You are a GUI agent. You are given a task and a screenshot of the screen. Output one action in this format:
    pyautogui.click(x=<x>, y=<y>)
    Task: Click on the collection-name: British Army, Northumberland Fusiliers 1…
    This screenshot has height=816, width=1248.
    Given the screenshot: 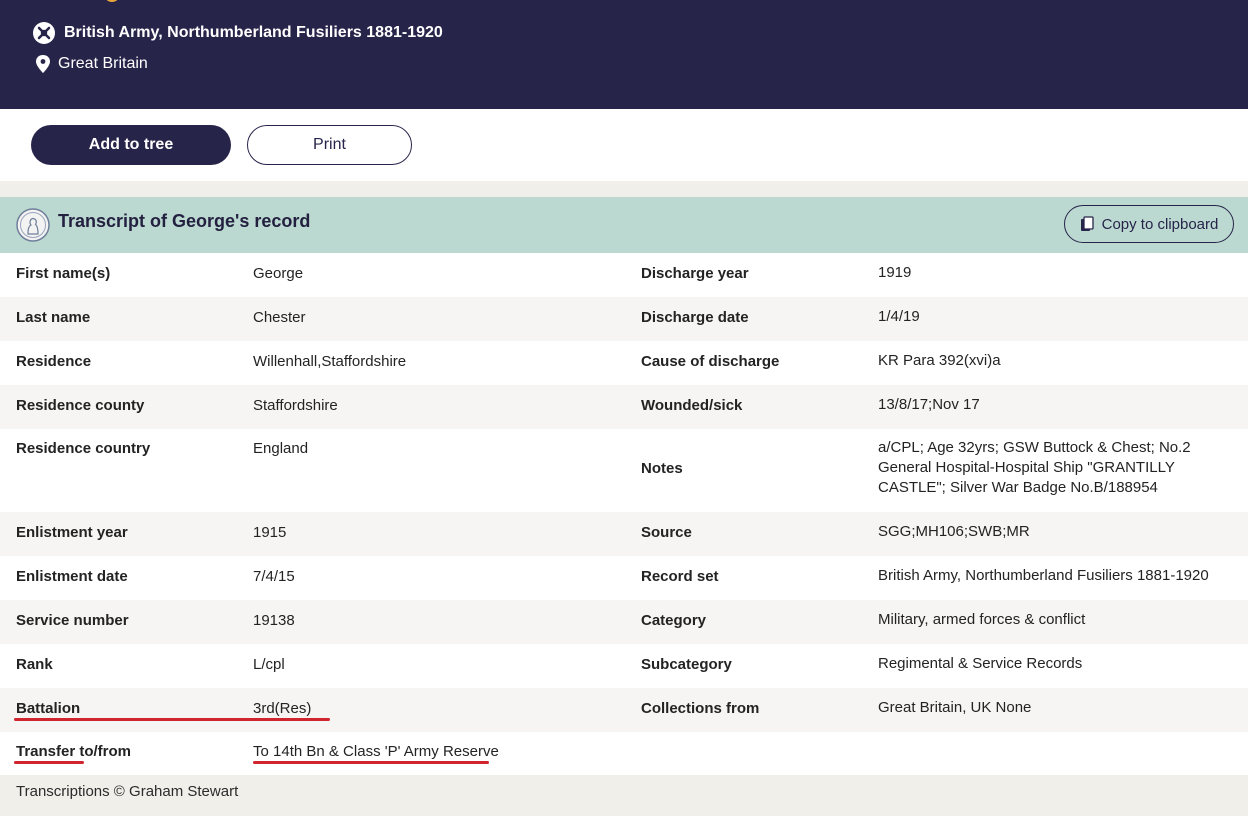 What is the action you would take?
    pyautogui.click(x=253, y=32)
    